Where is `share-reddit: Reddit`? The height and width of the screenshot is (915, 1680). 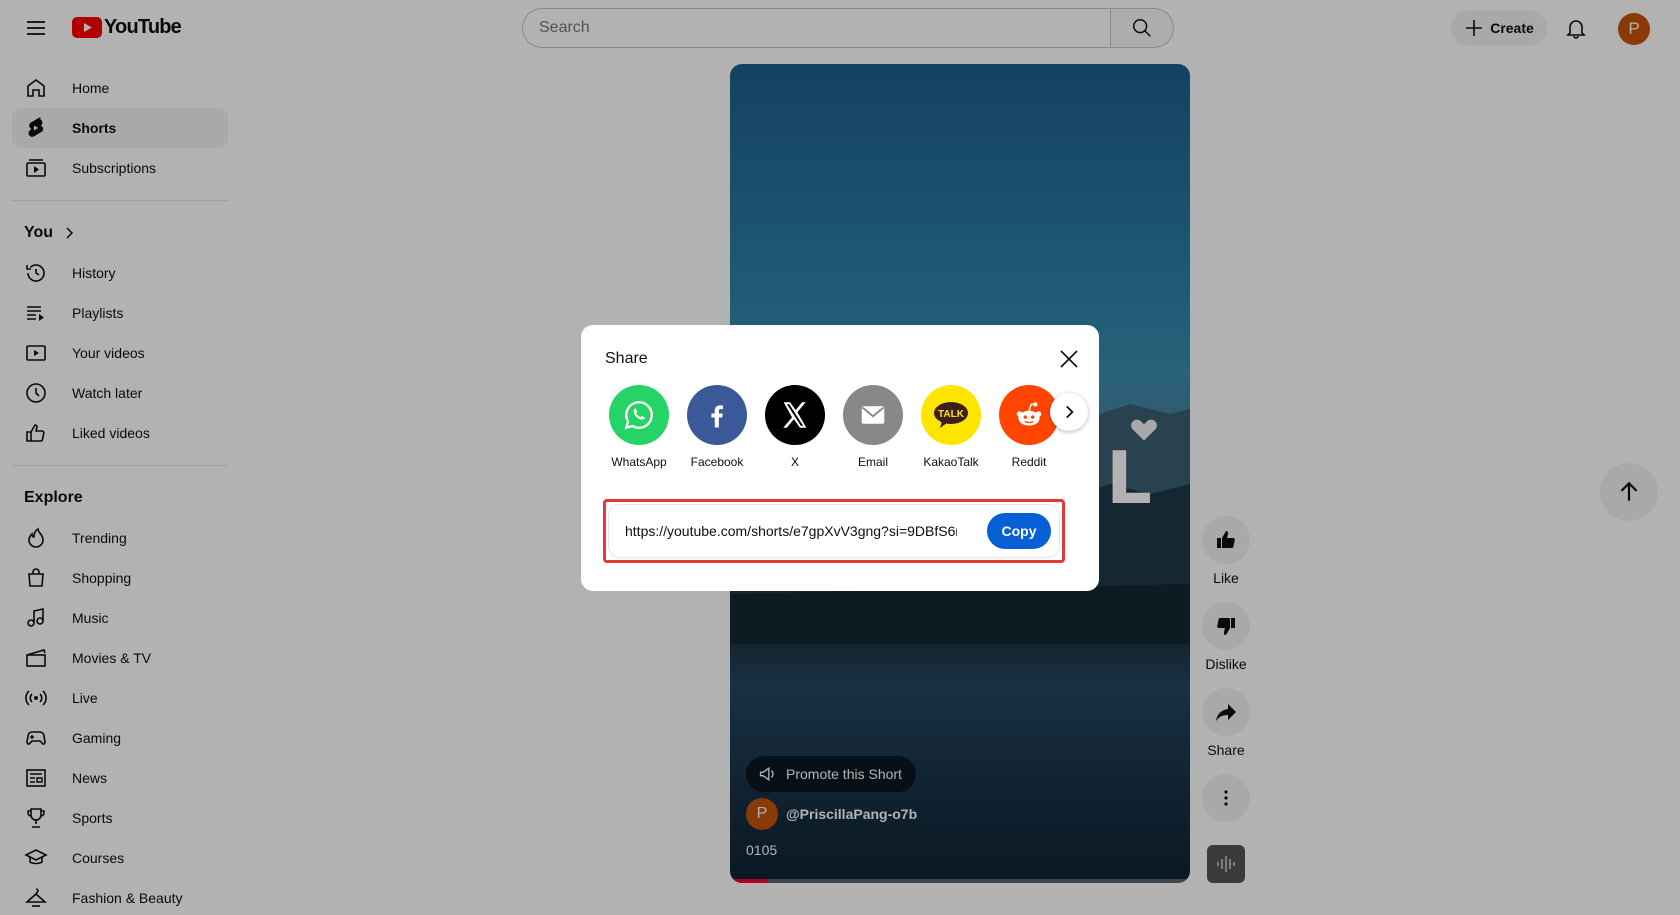
share-reddit: Reddit is located at coordinates (1029, 427).